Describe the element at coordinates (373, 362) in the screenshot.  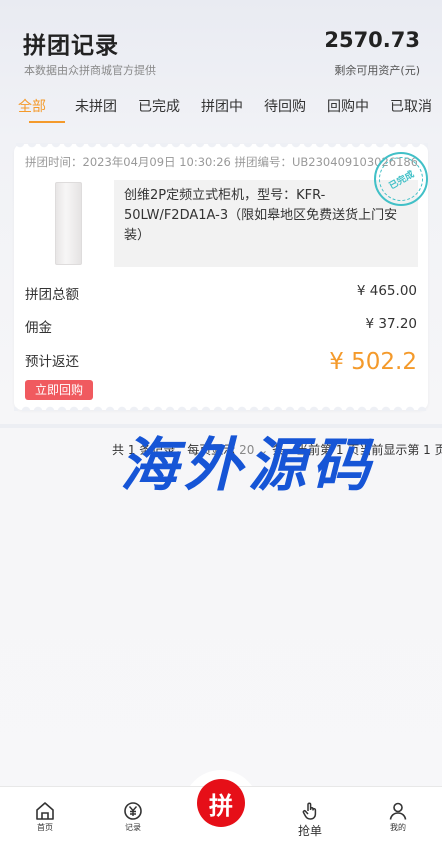
I see `refund-value: ¥ 502.2` at that location.